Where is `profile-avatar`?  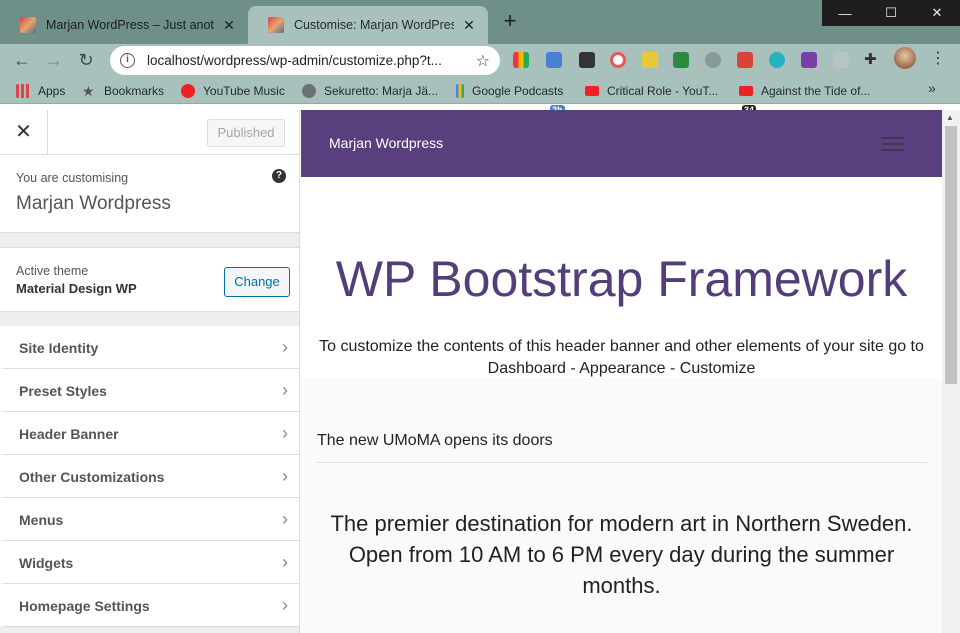
profile-avatar is located at coordinates (905, 58).